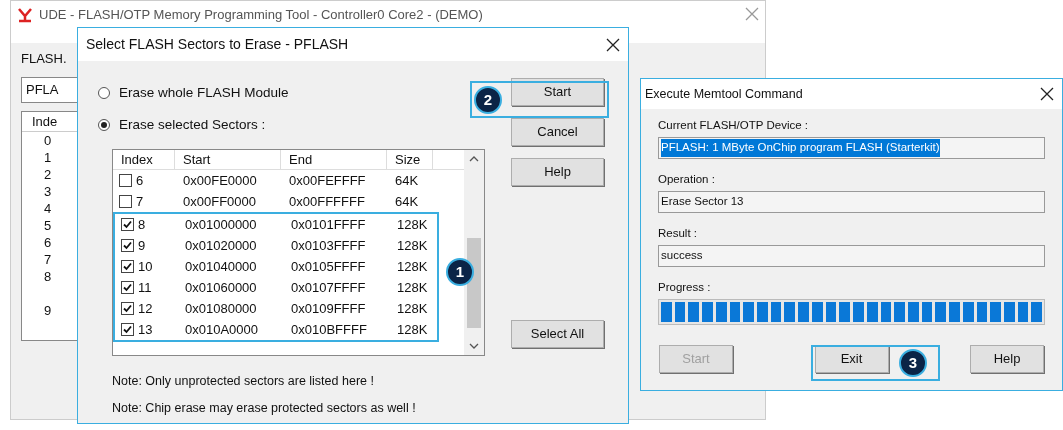 This screenshot has height=430, width=1063. I want to click on table-cell-text: 8, so click(142, 224).